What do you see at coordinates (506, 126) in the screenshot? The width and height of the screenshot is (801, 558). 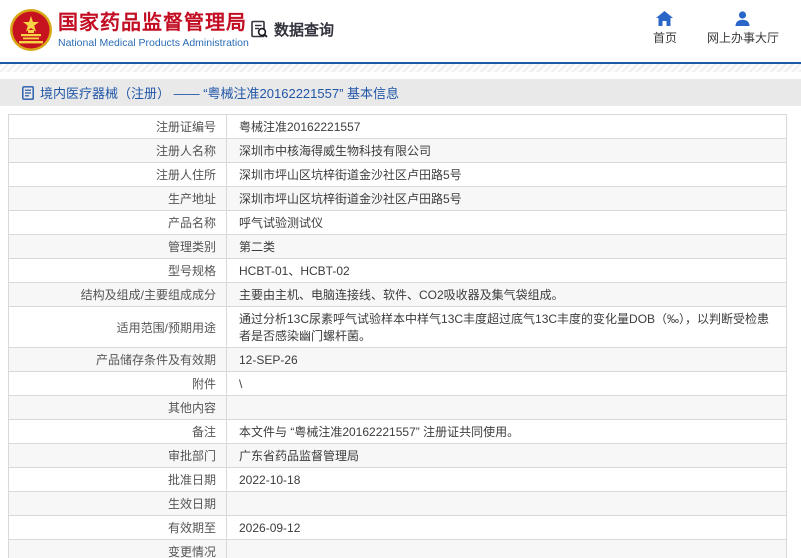 I see `row-value-cell: 粤械注准20162221557` at bounding box center [506, 126].